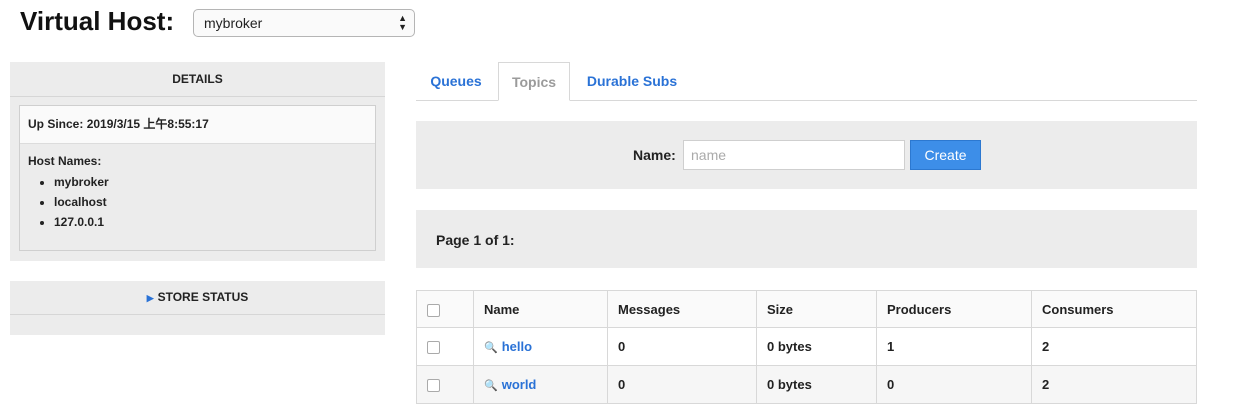 This screenshot has width=1240, height=419. Describe the element at coordinates (682, 309) in the screenshot. I see `column-header-messages: Messages` at that location.